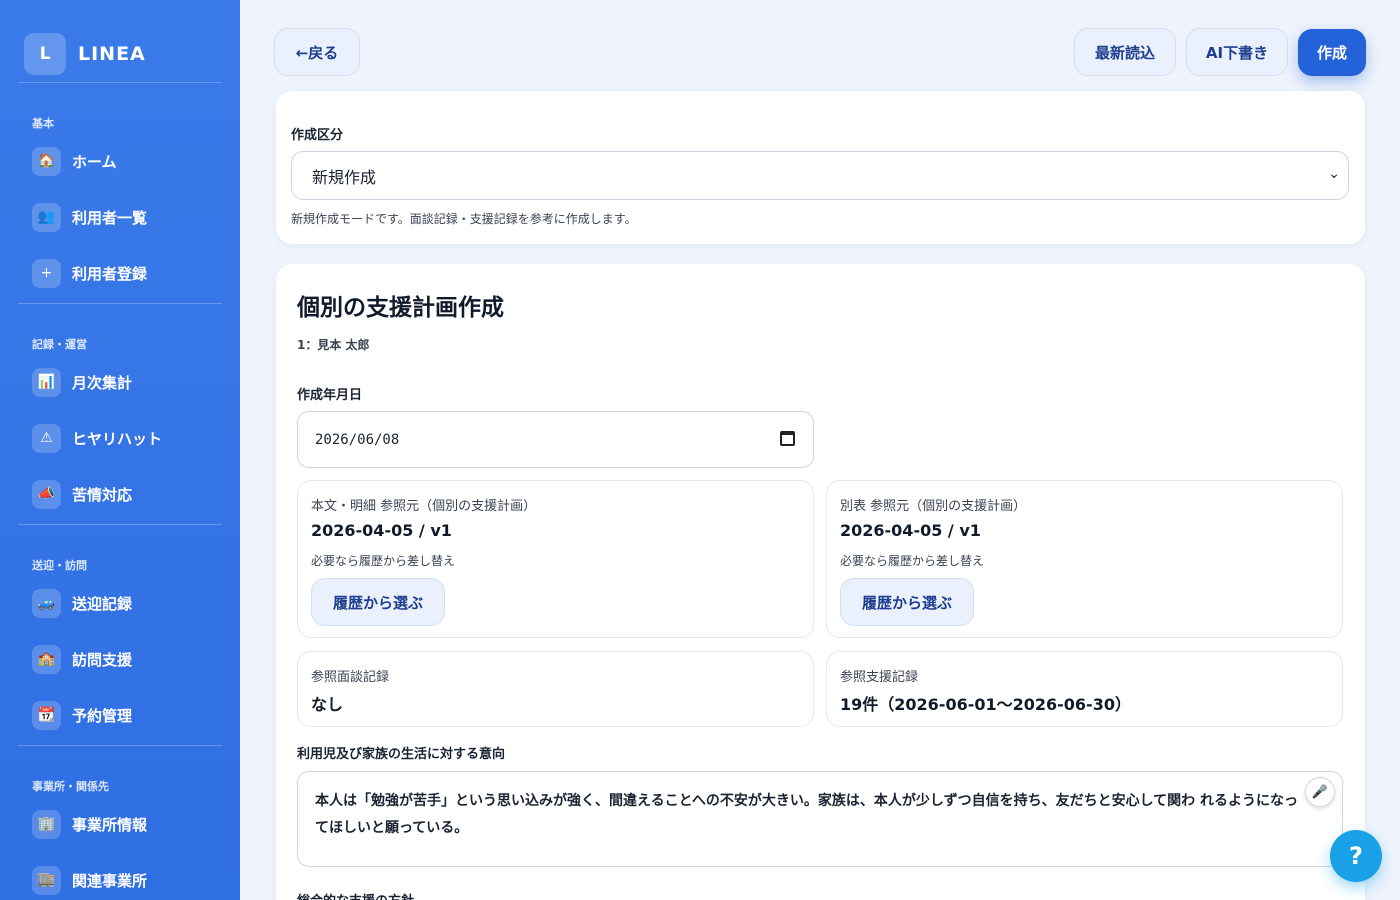  Describe the element at coordinates (94, 161) in the screenshot. I see `sidebar-item-label: ホーム` at that location.